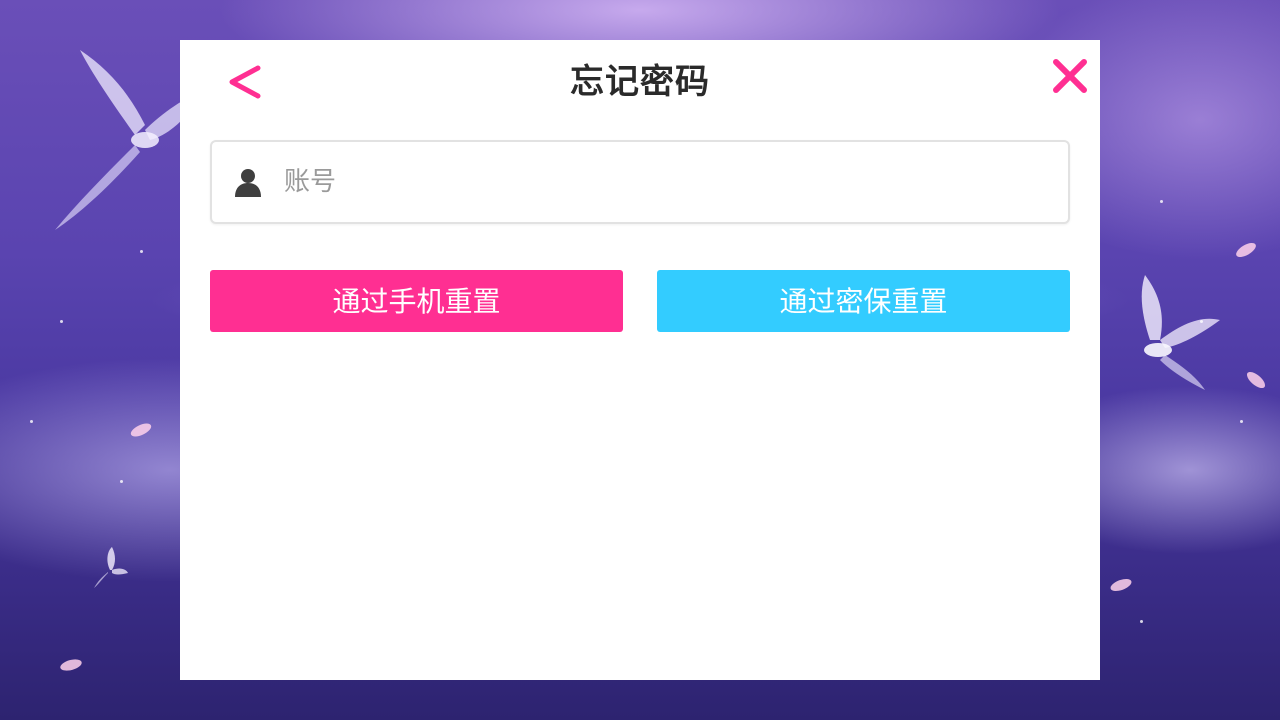 The image size is (1280, 720). I want to click on reset-by-phone-button: 通过手机重置, so click(416, 301).